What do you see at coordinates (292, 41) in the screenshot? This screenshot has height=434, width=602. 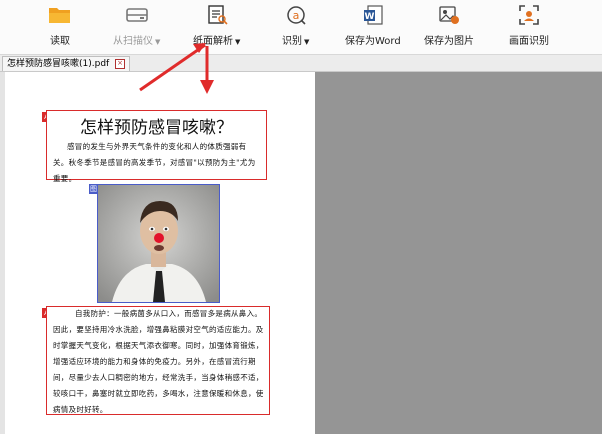 I see `recognize-label: 识别` at bounding box center [292, 41].